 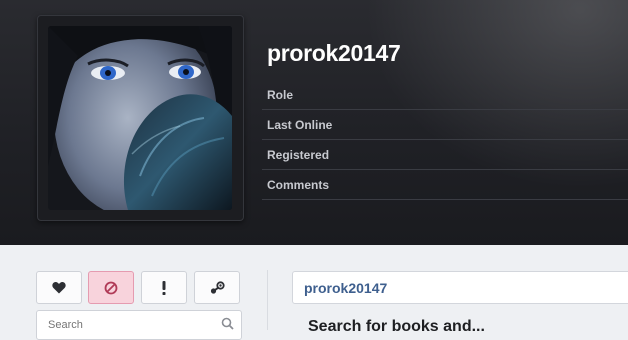 I want to click on ban-icon, so click(x=111, y=287).